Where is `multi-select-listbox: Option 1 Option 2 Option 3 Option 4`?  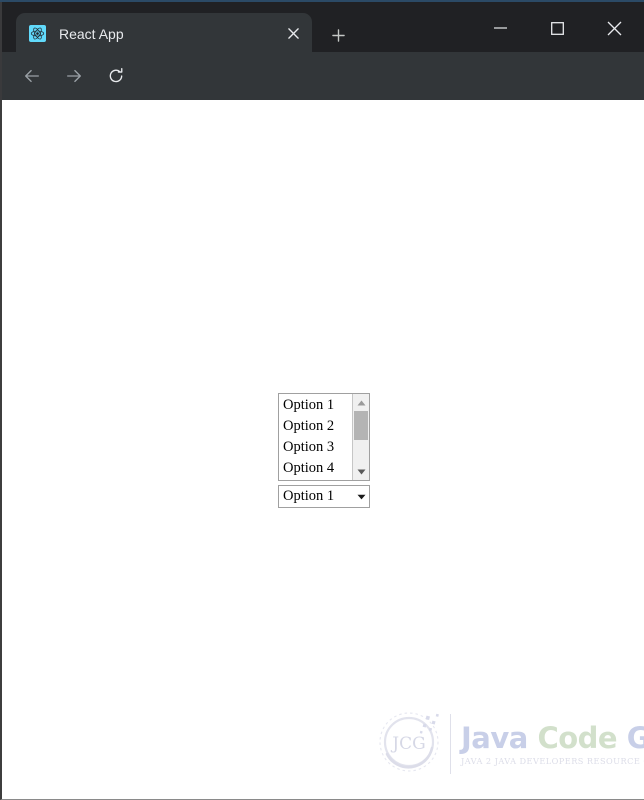 multi-select-listbox: Option 1 Option 2 Option 3 Option 4 is located at coordinates (324, 437).